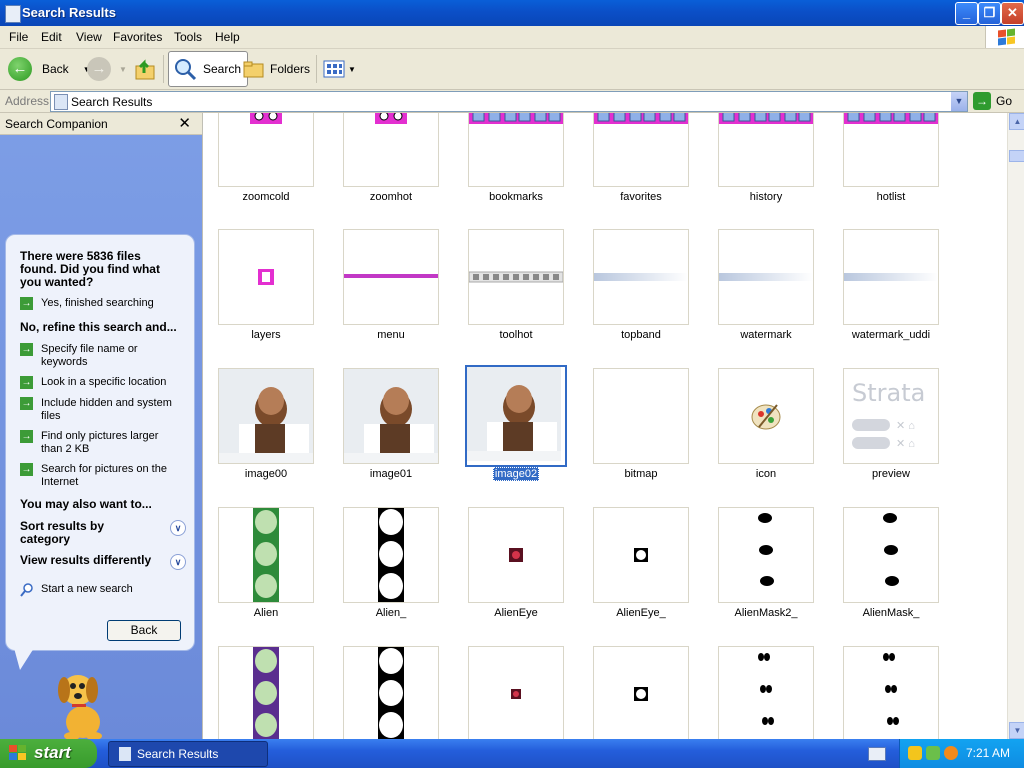 This screenshot has width=1024, height=768. I want to click on result-filename: watermark_uddi, so click(891, 335).